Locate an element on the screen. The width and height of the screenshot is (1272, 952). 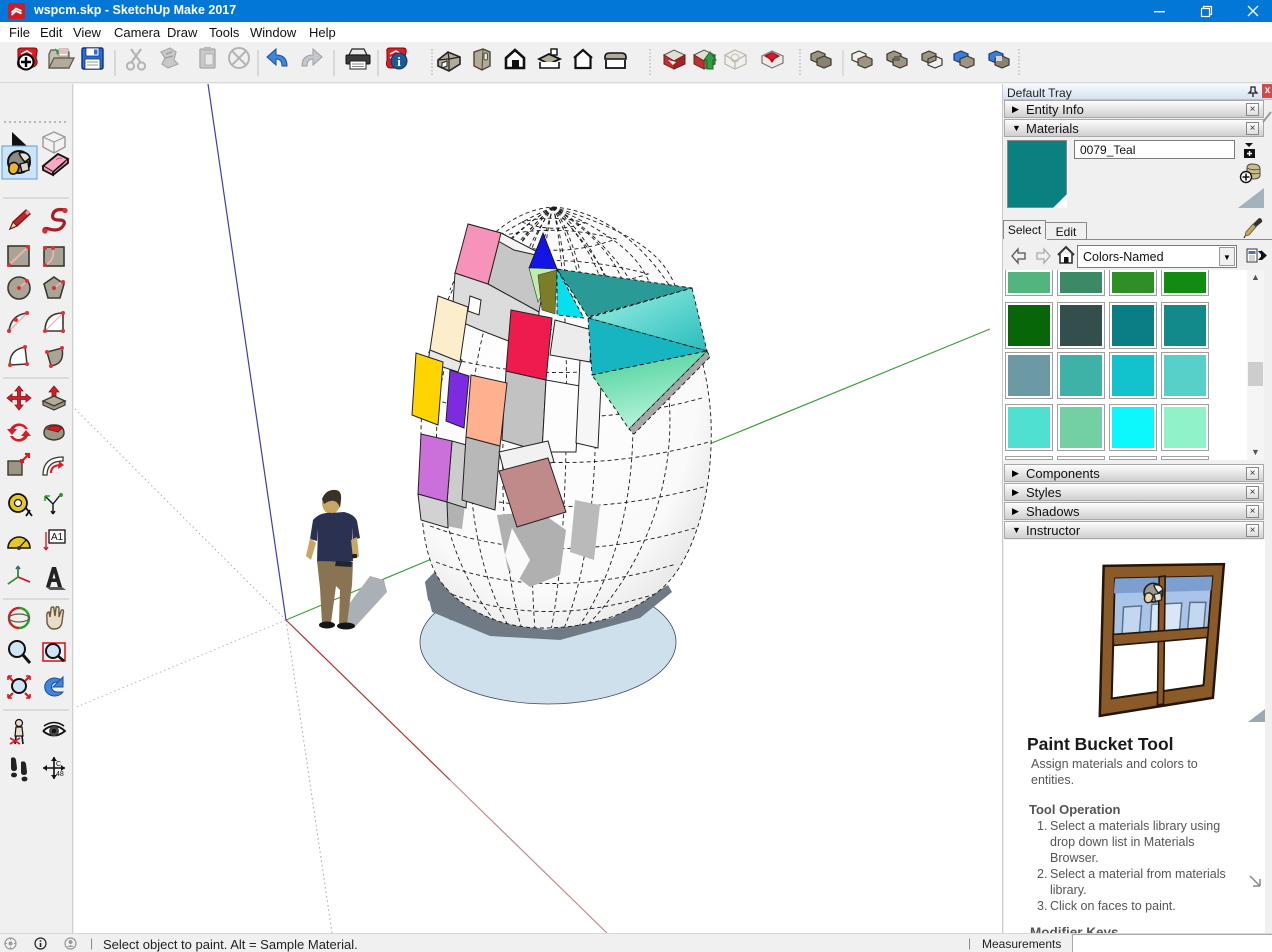
svg-text: i is located at coordinates (399, 61).